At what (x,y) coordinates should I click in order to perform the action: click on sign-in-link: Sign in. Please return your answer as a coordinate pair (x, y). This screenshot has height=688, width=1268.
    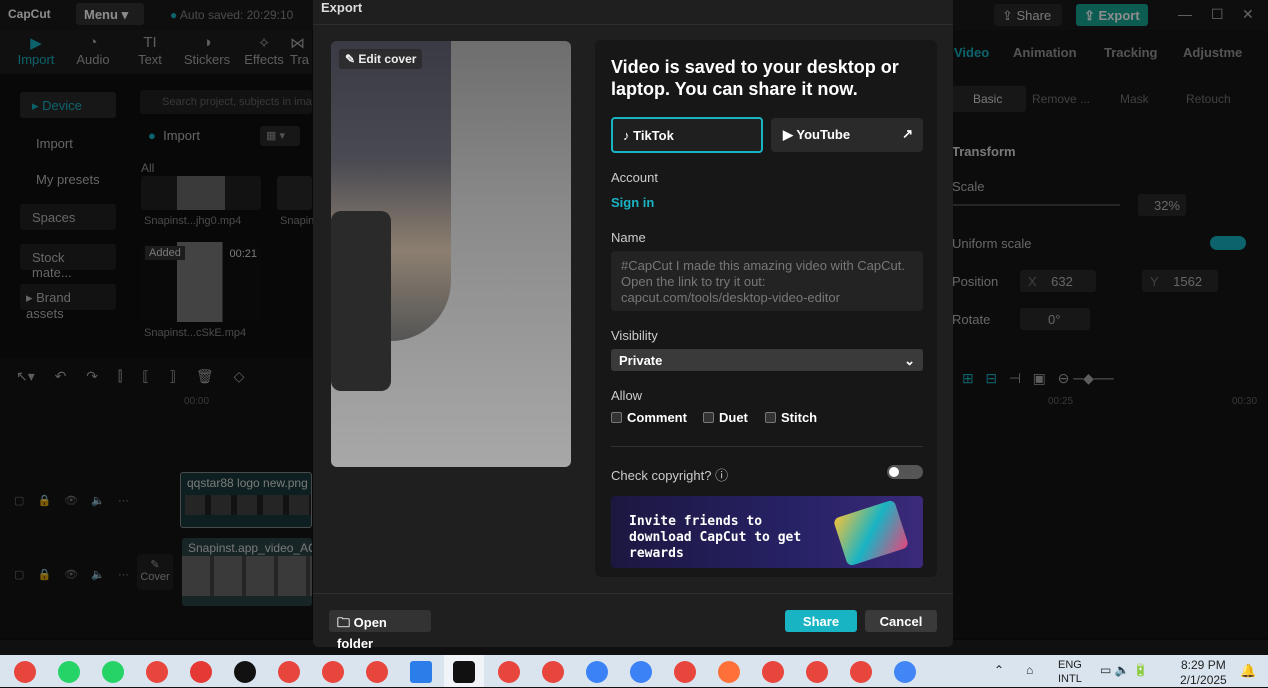
    Looking at the image, I should click on (632, 202).